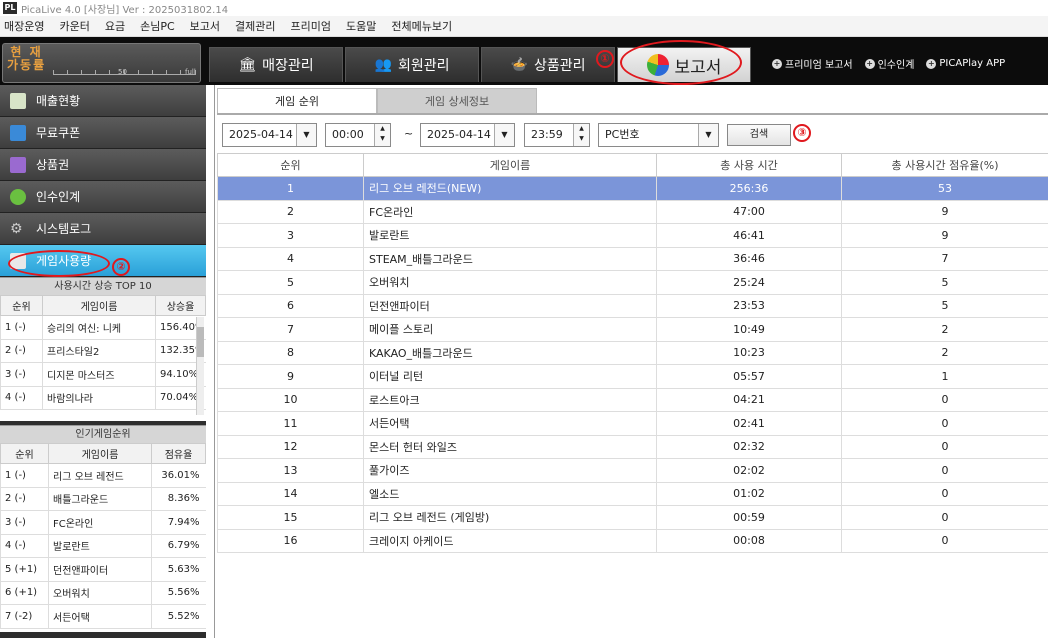 The image size is (1048, 638). I want to click on table-row: 11 서든어택 02:41 0, so click(632, 423).